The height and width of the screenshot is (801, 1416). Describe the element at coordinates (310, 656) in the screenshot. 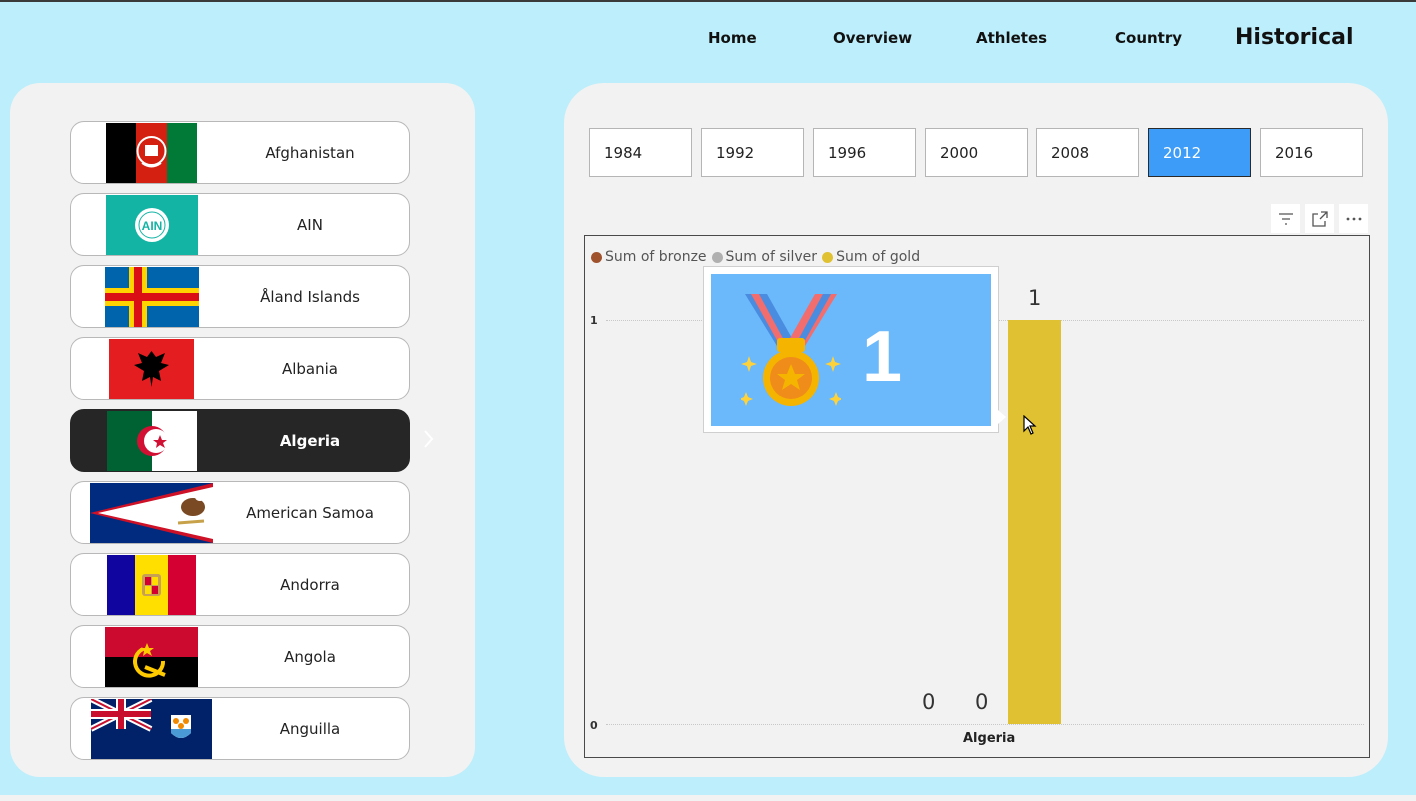

I see `country-label: Angola` at that location.